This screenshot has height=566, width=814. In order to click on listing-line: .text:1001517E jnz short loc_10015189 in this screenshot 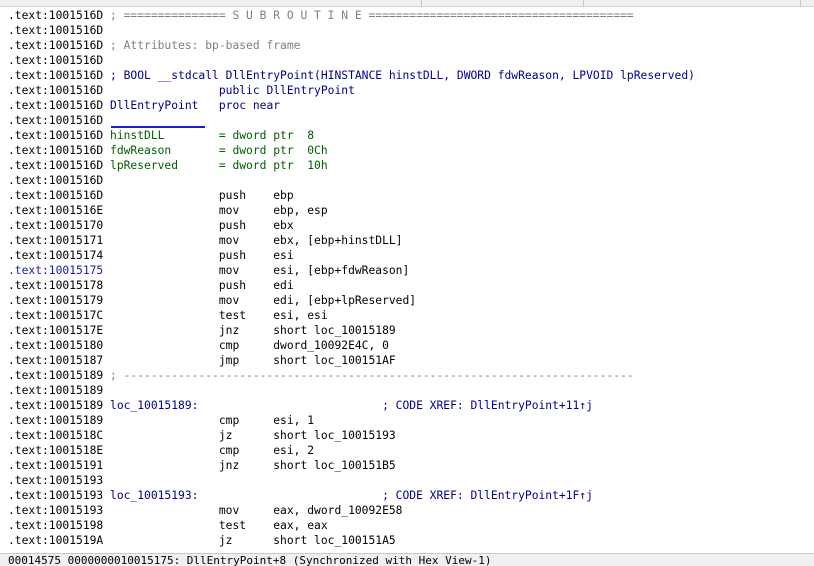, I will do `click(411, 330)`.